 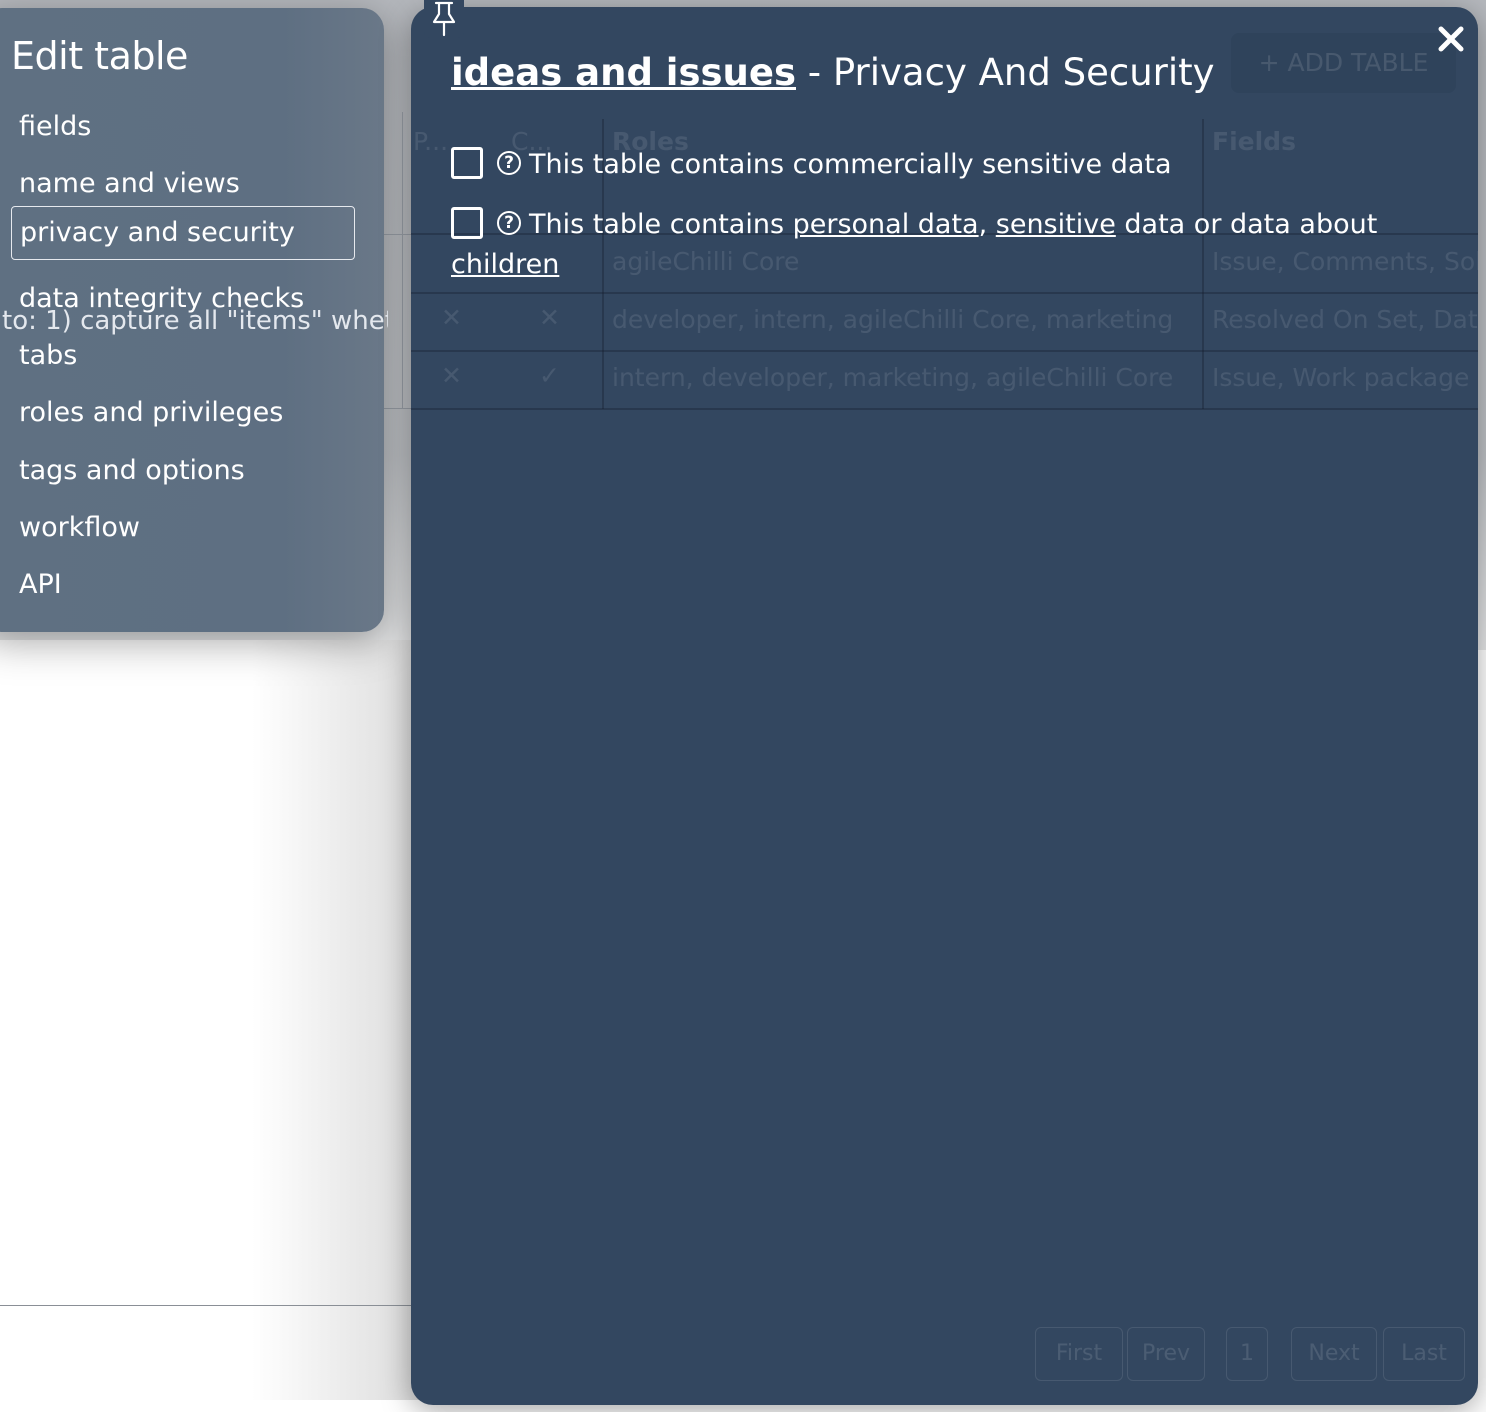 I want to click on personal-data-label-start: This table contains, so click(x=661, y=224).